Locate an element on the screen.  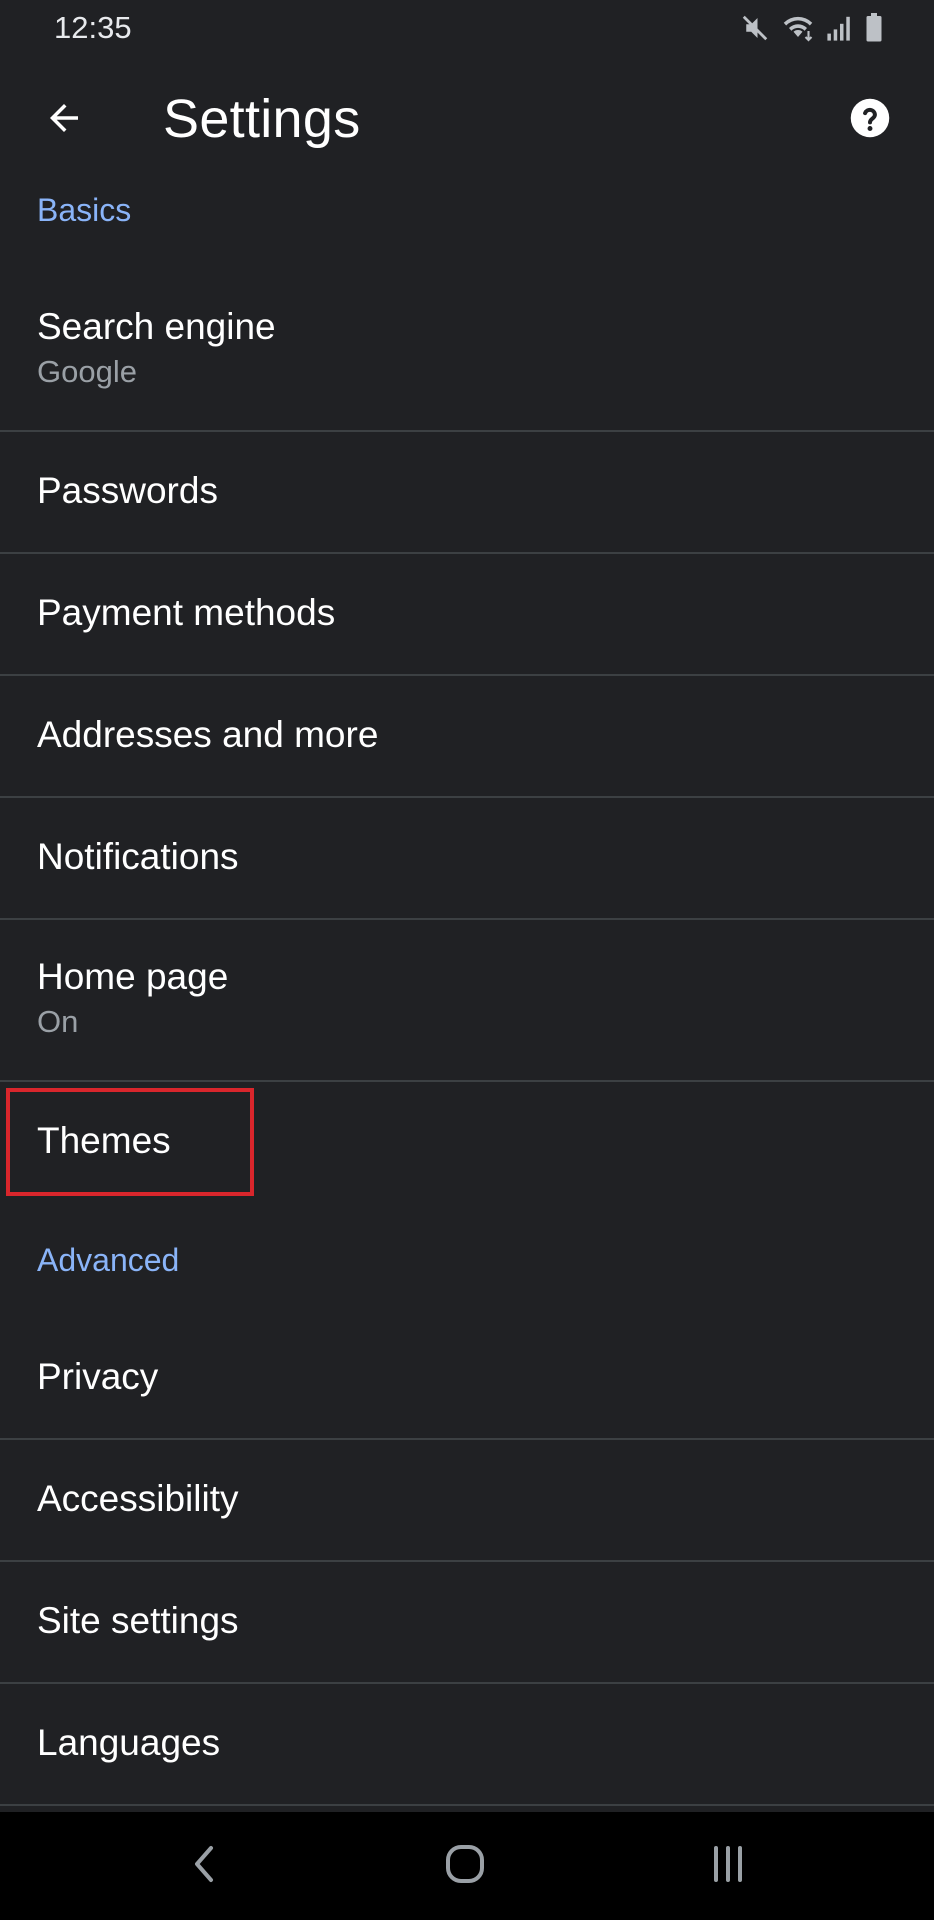
nav-recents-icon is located at coordinates (728, 1866).